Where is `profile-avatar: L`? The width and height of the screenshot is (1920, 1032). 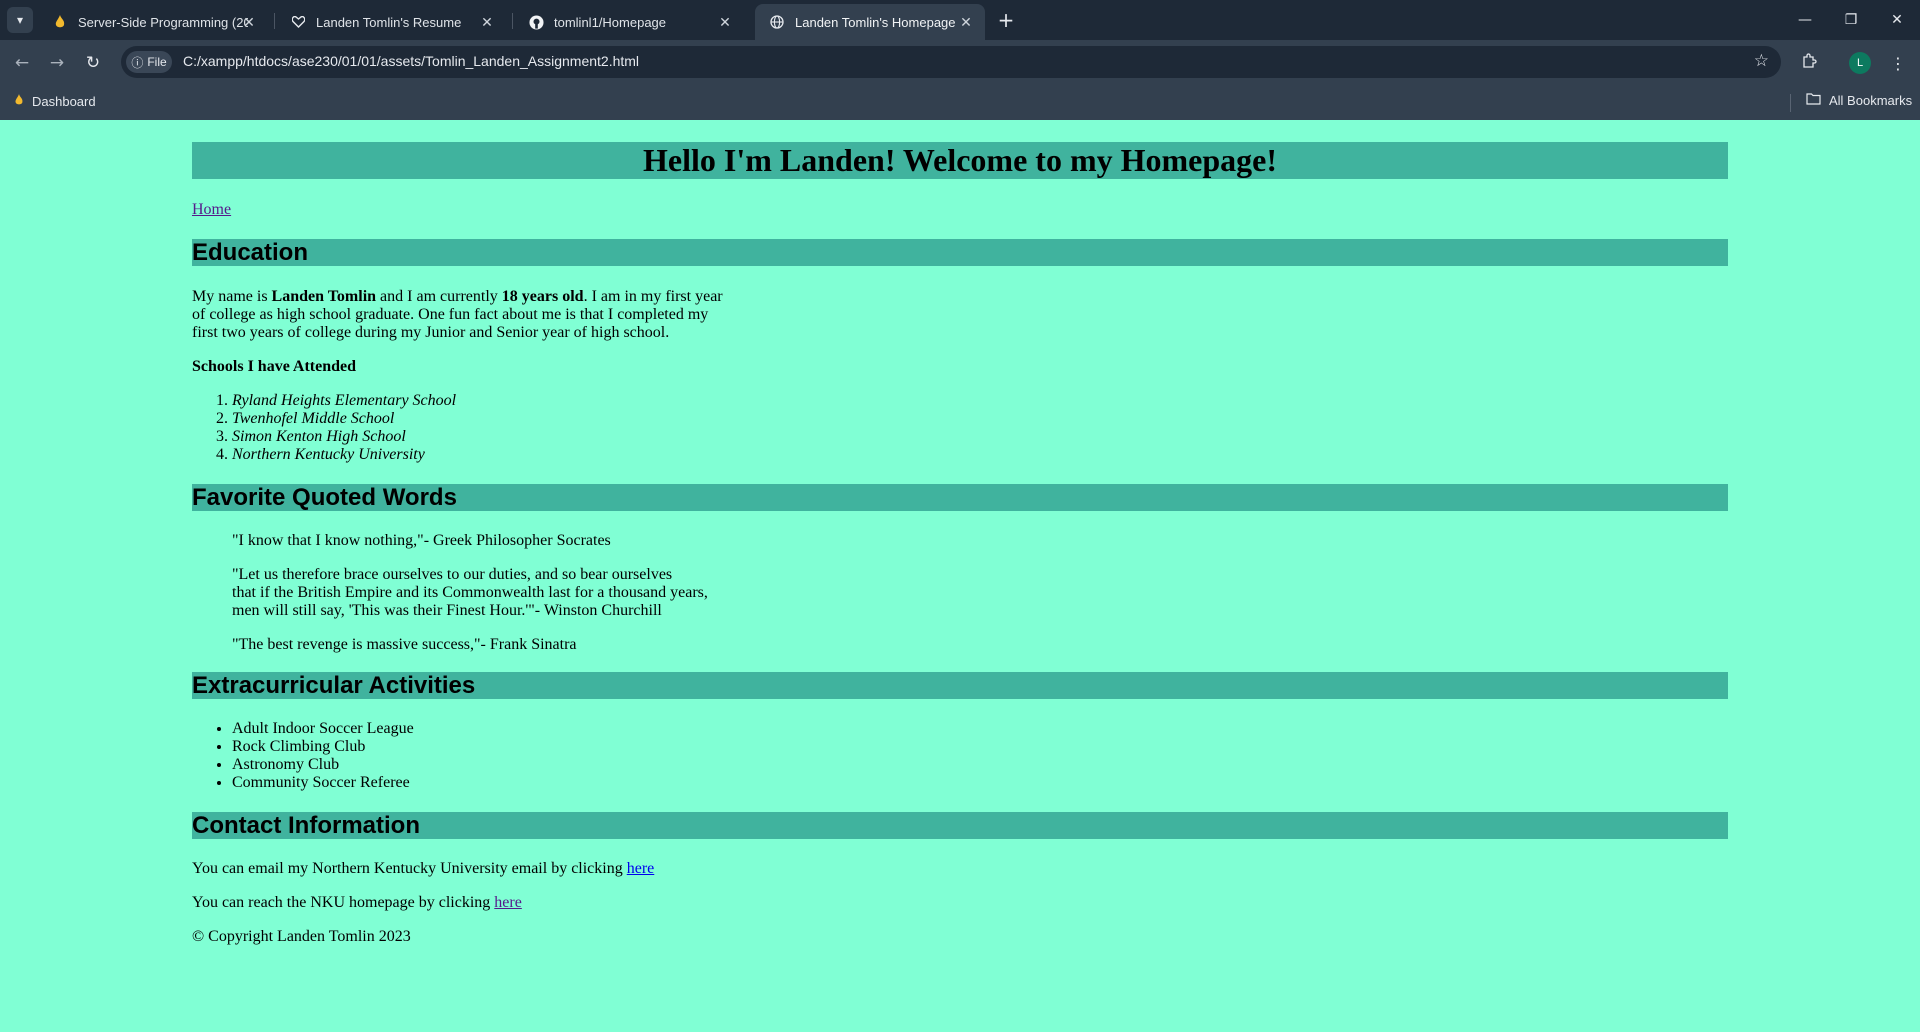
profile-avatar: L is located at coordinates (1860, 63).